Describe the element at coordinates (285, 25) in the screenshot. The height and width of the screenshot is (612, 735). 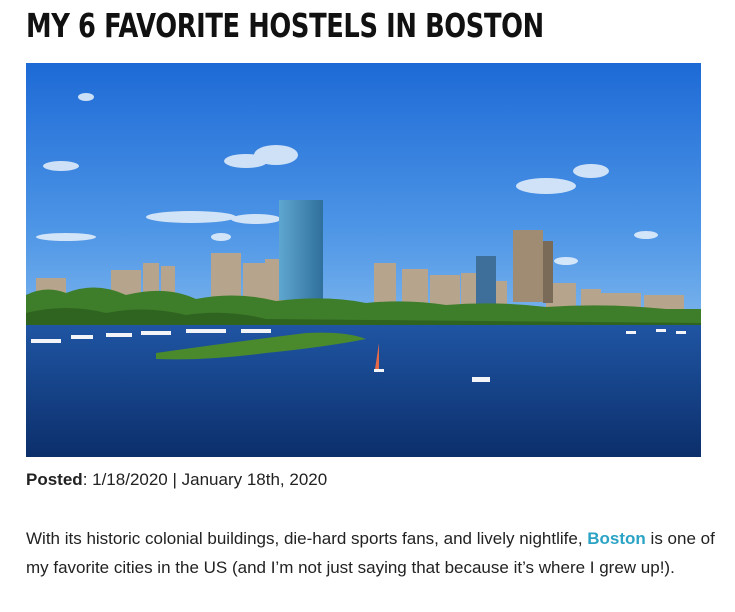
I see `page-title: MY 6 FAVORITE HOSTELS IN BOSTON` at that location.